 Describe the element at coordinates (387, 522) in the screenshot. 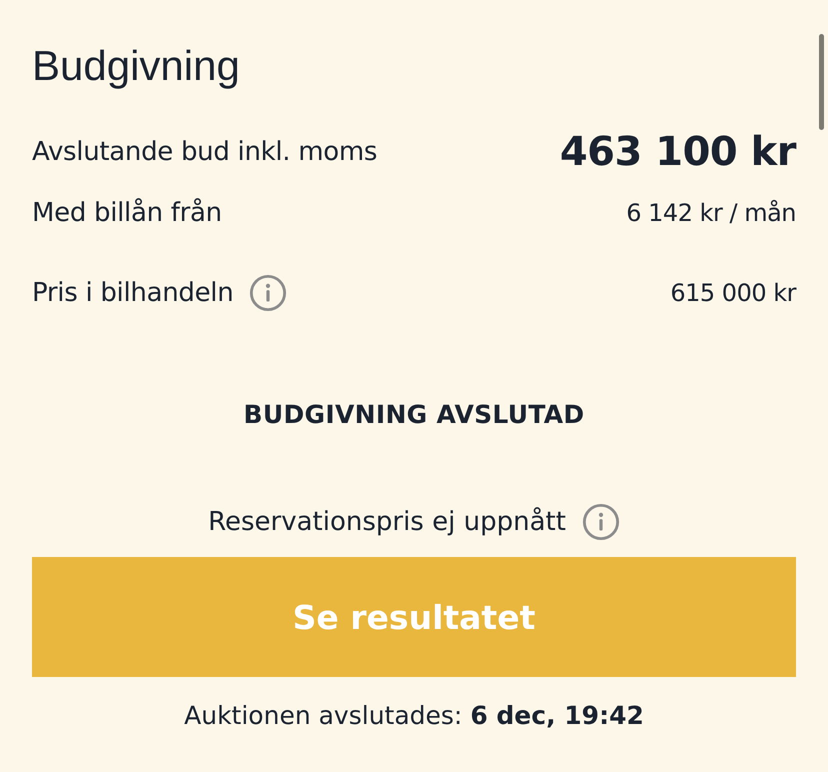

I see `reserve-price-note: Reservationspris ej uppnått` at that location.